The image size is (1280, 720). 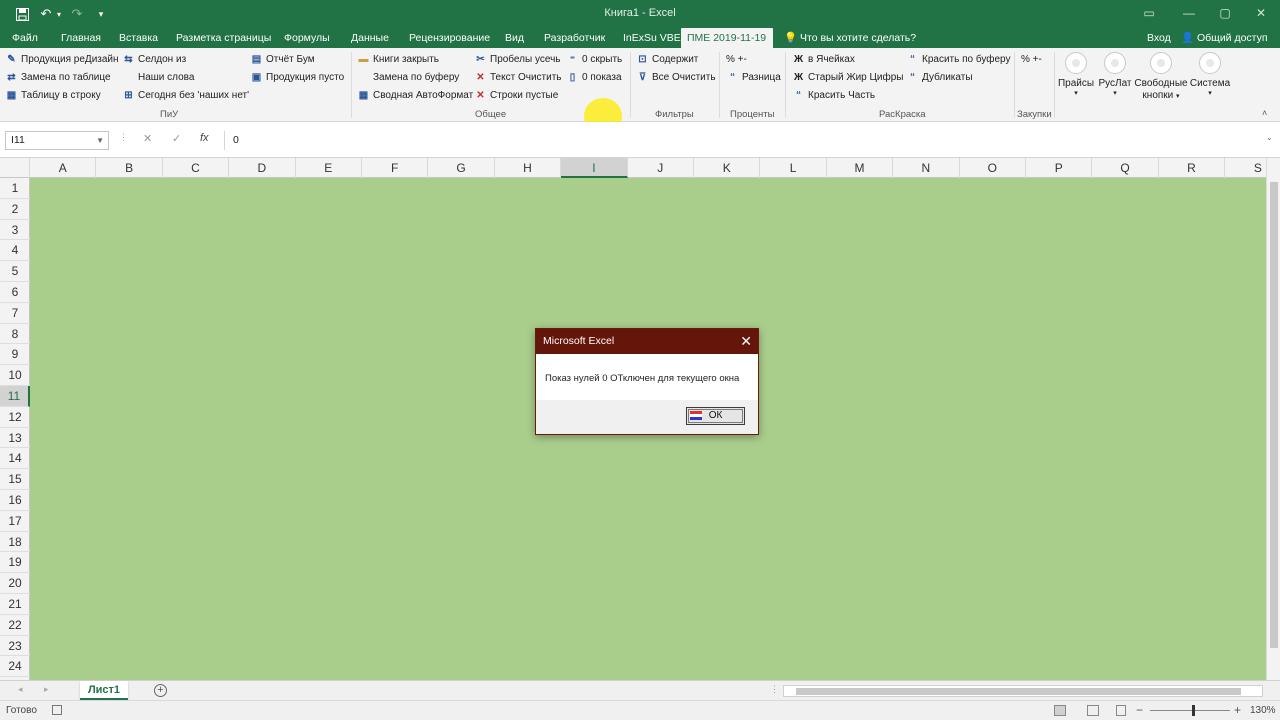 What do you see at coordinates (1018, 691) in the screenshot?
I see `horizontal-scroll-thumb` at bounding box center [1018, 691].